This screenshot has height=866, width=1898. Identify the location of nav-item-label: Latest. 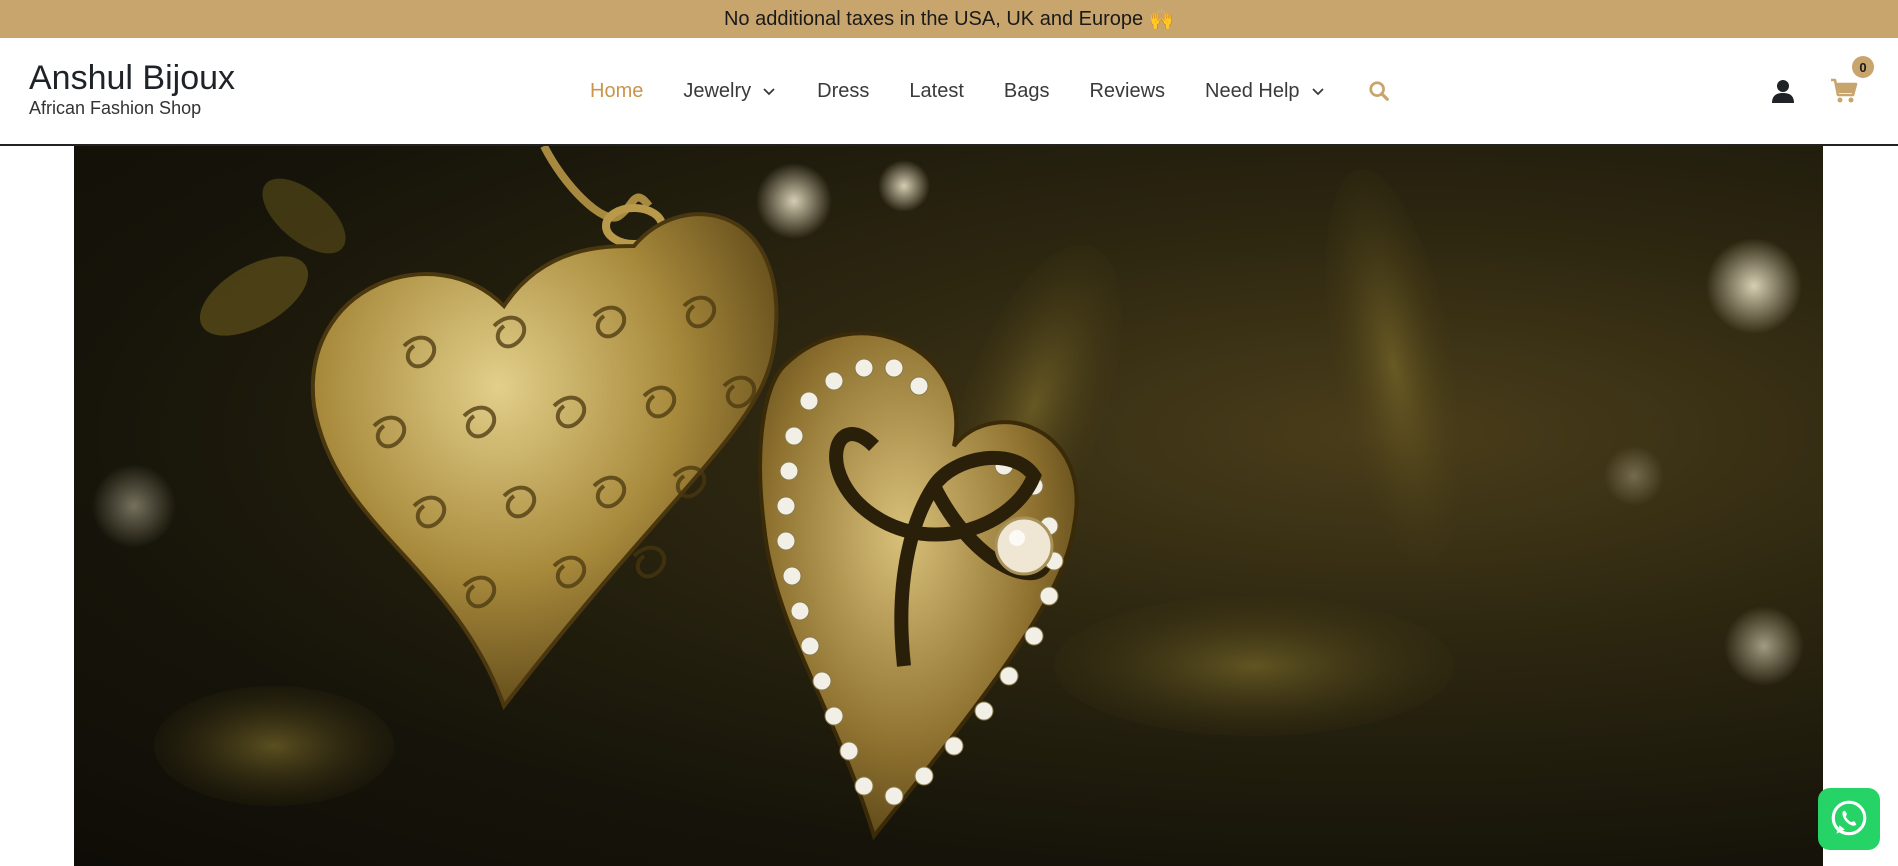
(936, 90).